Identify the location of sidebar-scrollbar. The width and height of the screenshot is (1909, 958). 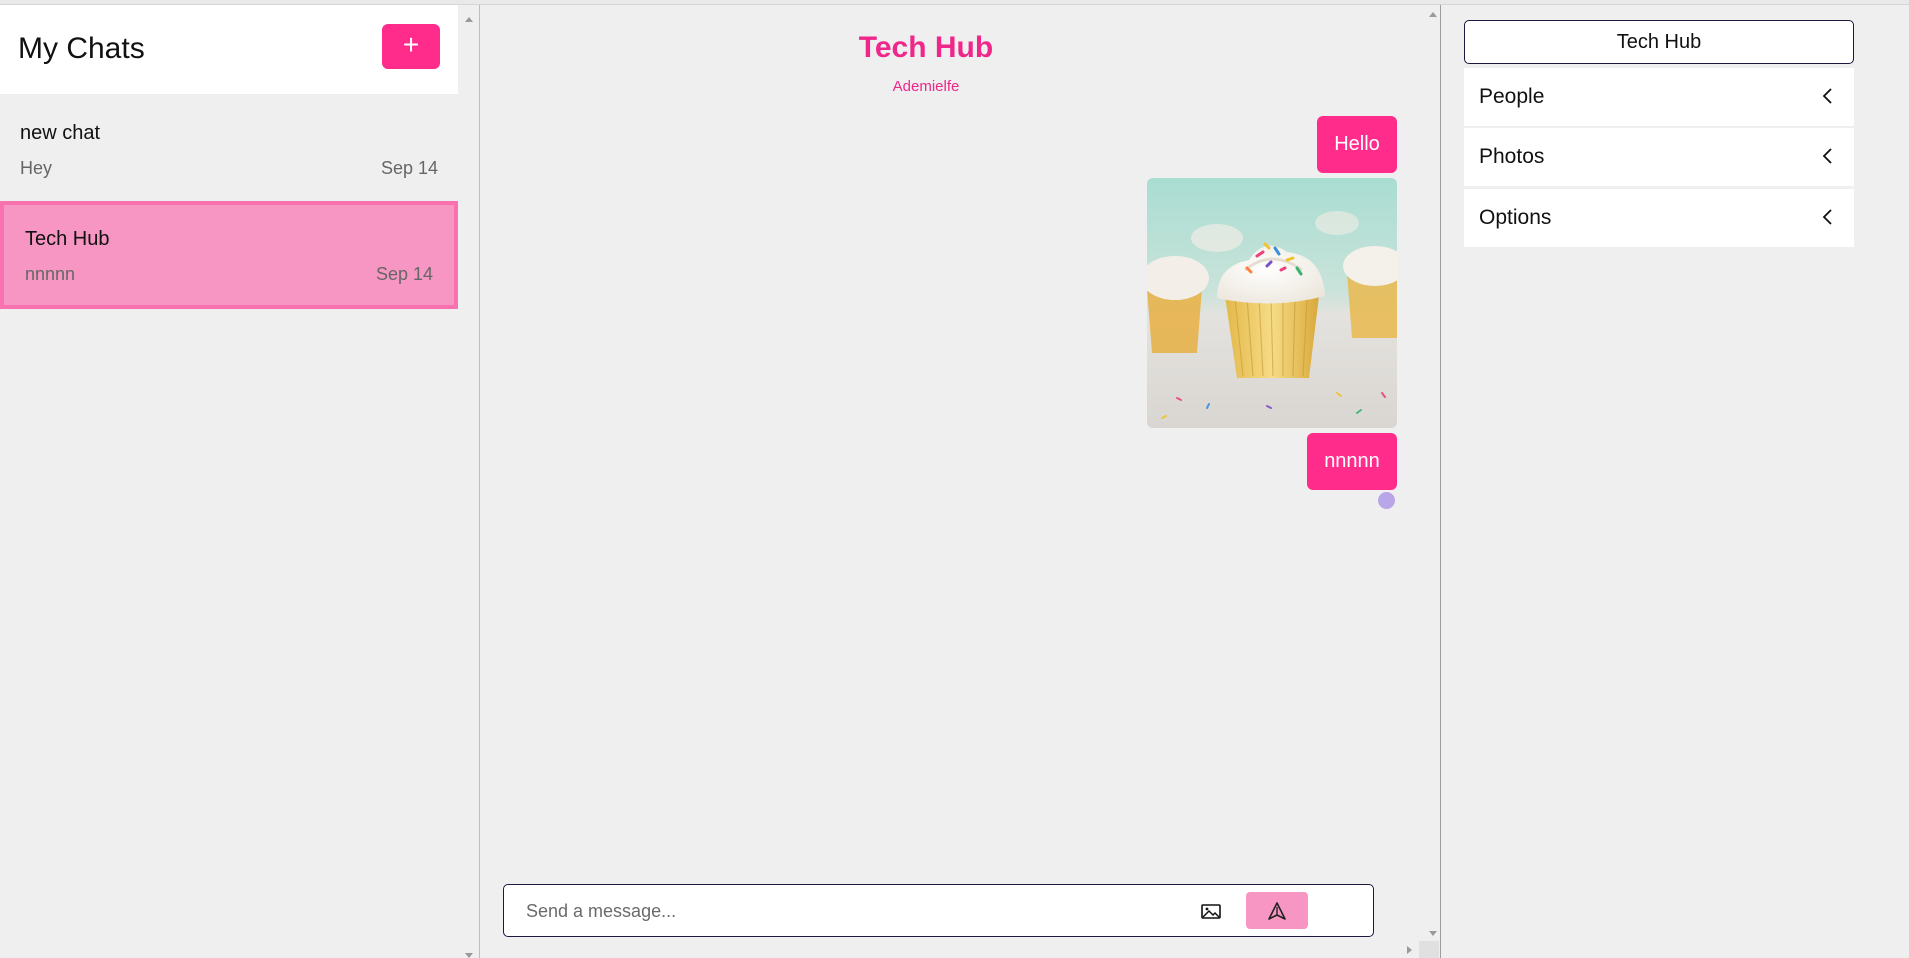
(469, 484).